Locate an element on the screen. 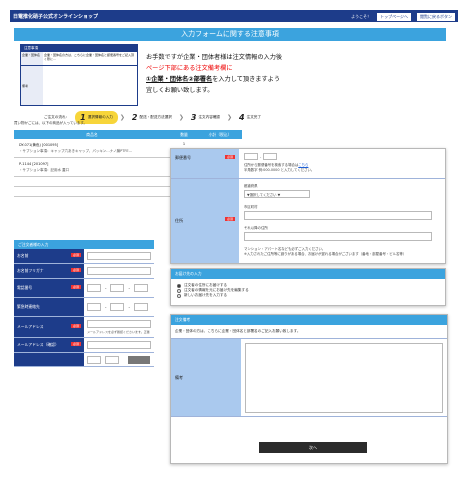  postal-label: 郵便番号 必須 is located at coordinates (205, 163).